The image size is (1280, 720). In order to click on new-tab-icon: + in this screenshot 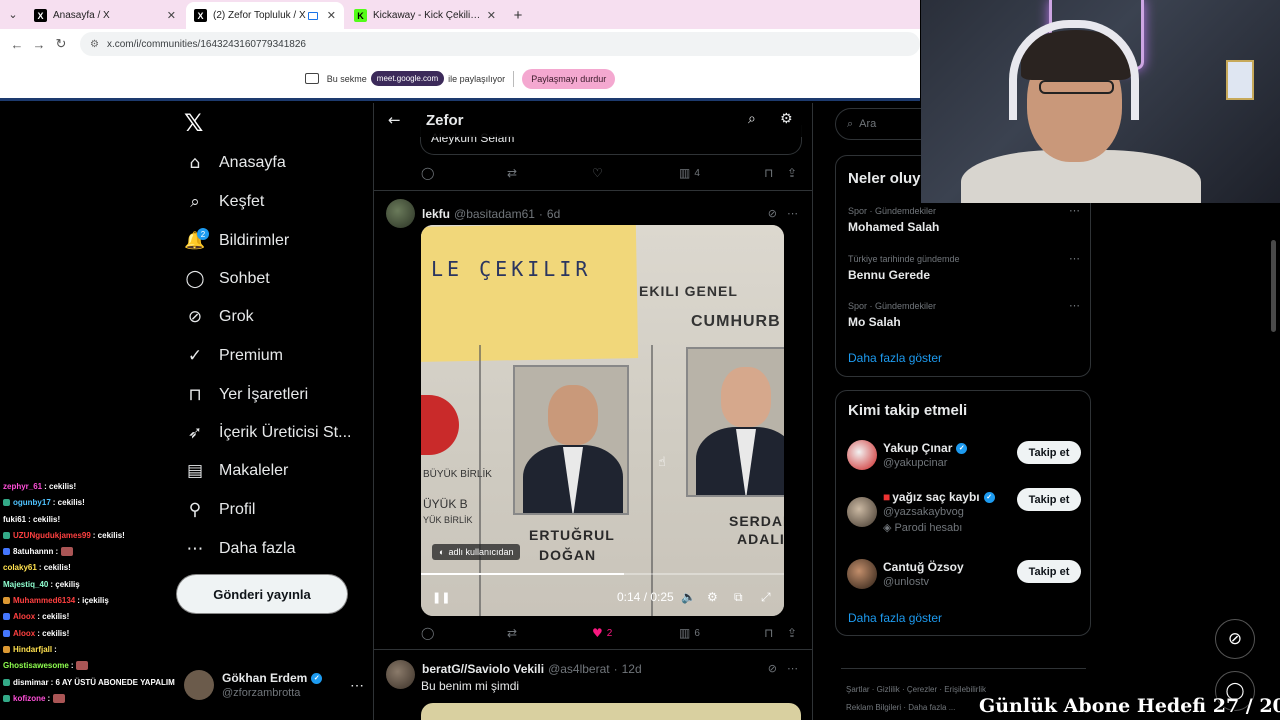, I will do `click(518, 15)`.